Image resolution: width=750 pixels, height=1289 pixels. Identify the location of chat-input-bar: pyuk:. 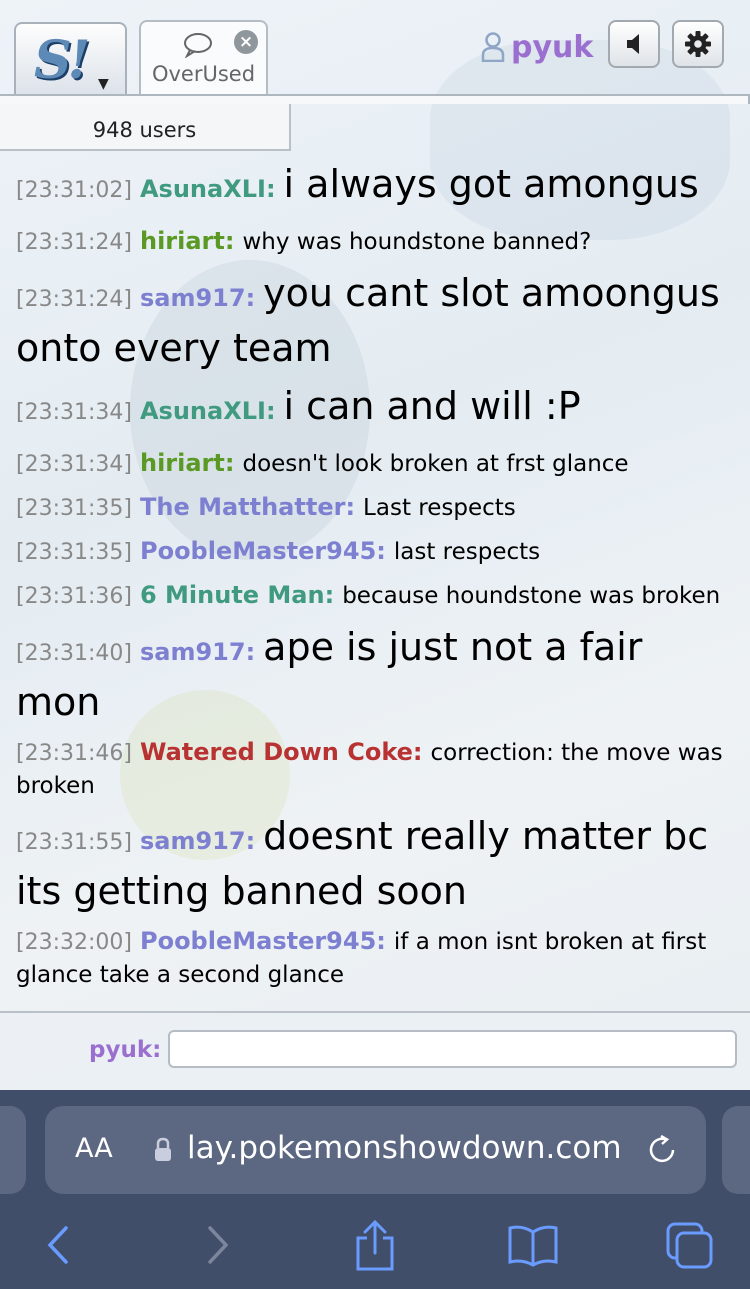
(375, 1051).